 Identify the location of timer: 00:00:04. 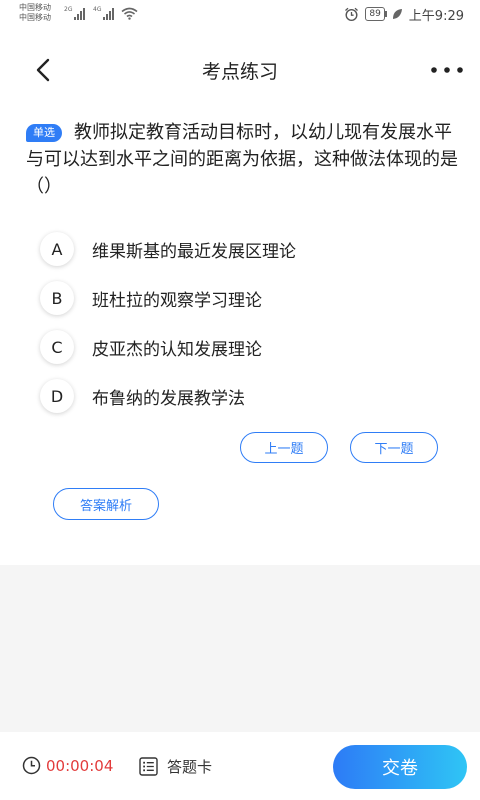
(67, 765).